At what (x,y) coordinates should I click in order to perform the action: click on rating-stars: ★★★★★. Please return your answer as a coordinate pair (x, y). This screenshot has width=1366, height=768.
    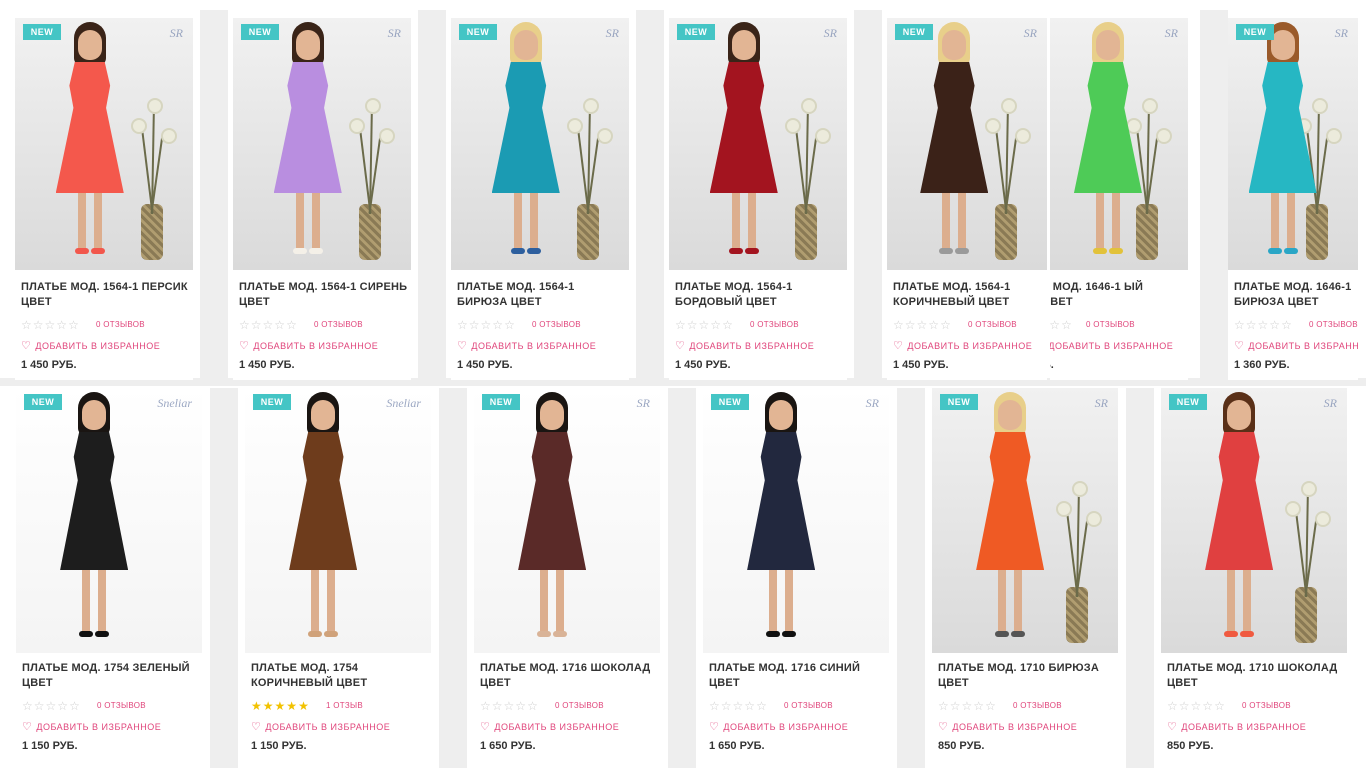
    Looking at the image, I should click on (280, 706).